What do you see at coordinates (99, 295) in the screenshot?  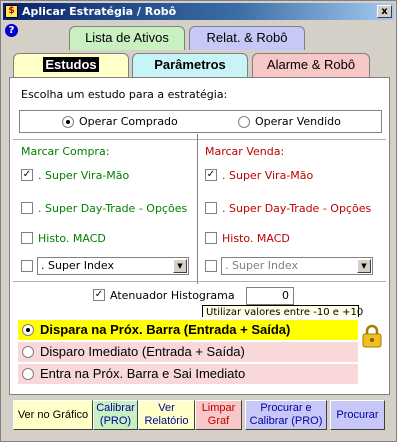 I see `atenuador-checkbox: ✓` at bounding box center [99, 295].